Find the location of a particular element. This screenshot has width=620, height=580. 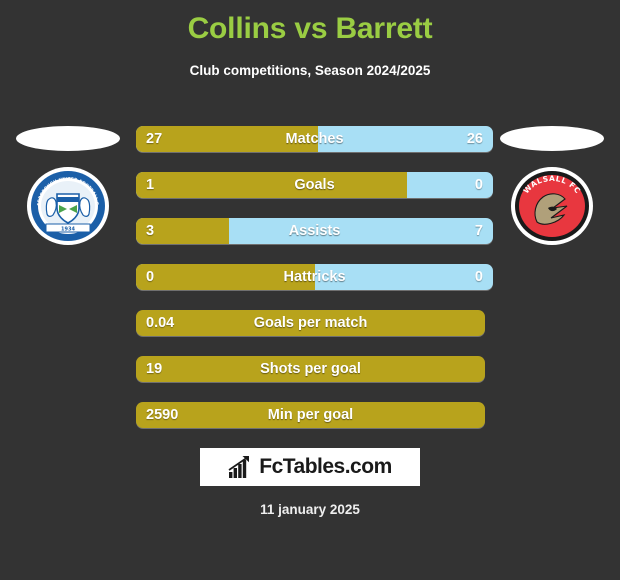

stat-away-value-goals: 0 is located at coordinates (478, 185).